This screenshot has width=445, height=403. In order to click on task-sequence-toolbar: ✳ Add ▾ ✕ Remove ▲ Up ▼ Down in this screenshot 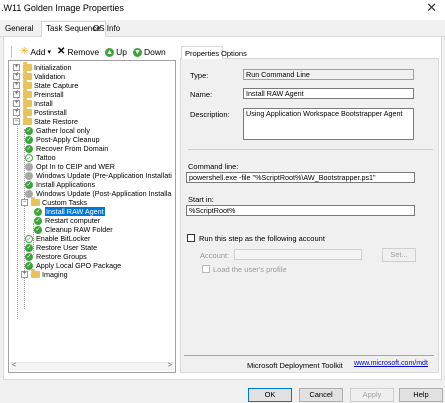, I will do `click(92, 52)`.